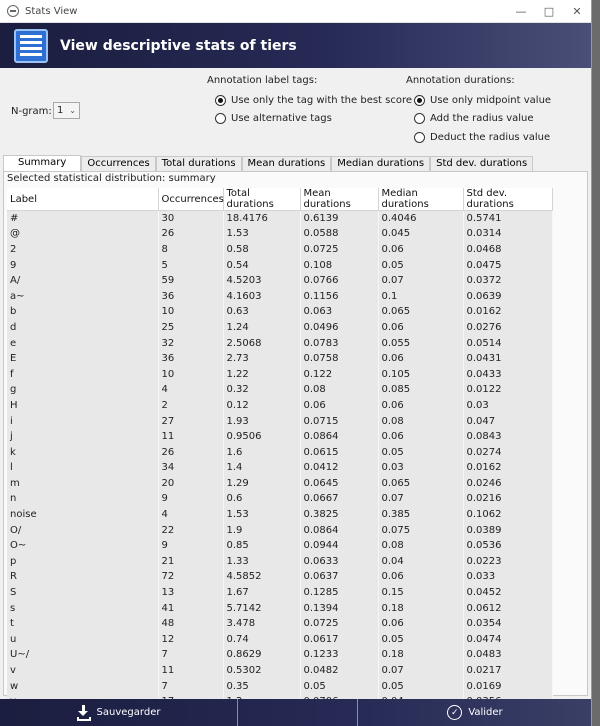 The width and height of the screenshot is (600, 726). What do you see at coordinates (339, 592) in the screenshot?
I see `table-cell: 0.1285` at bounding box center [339, 592].